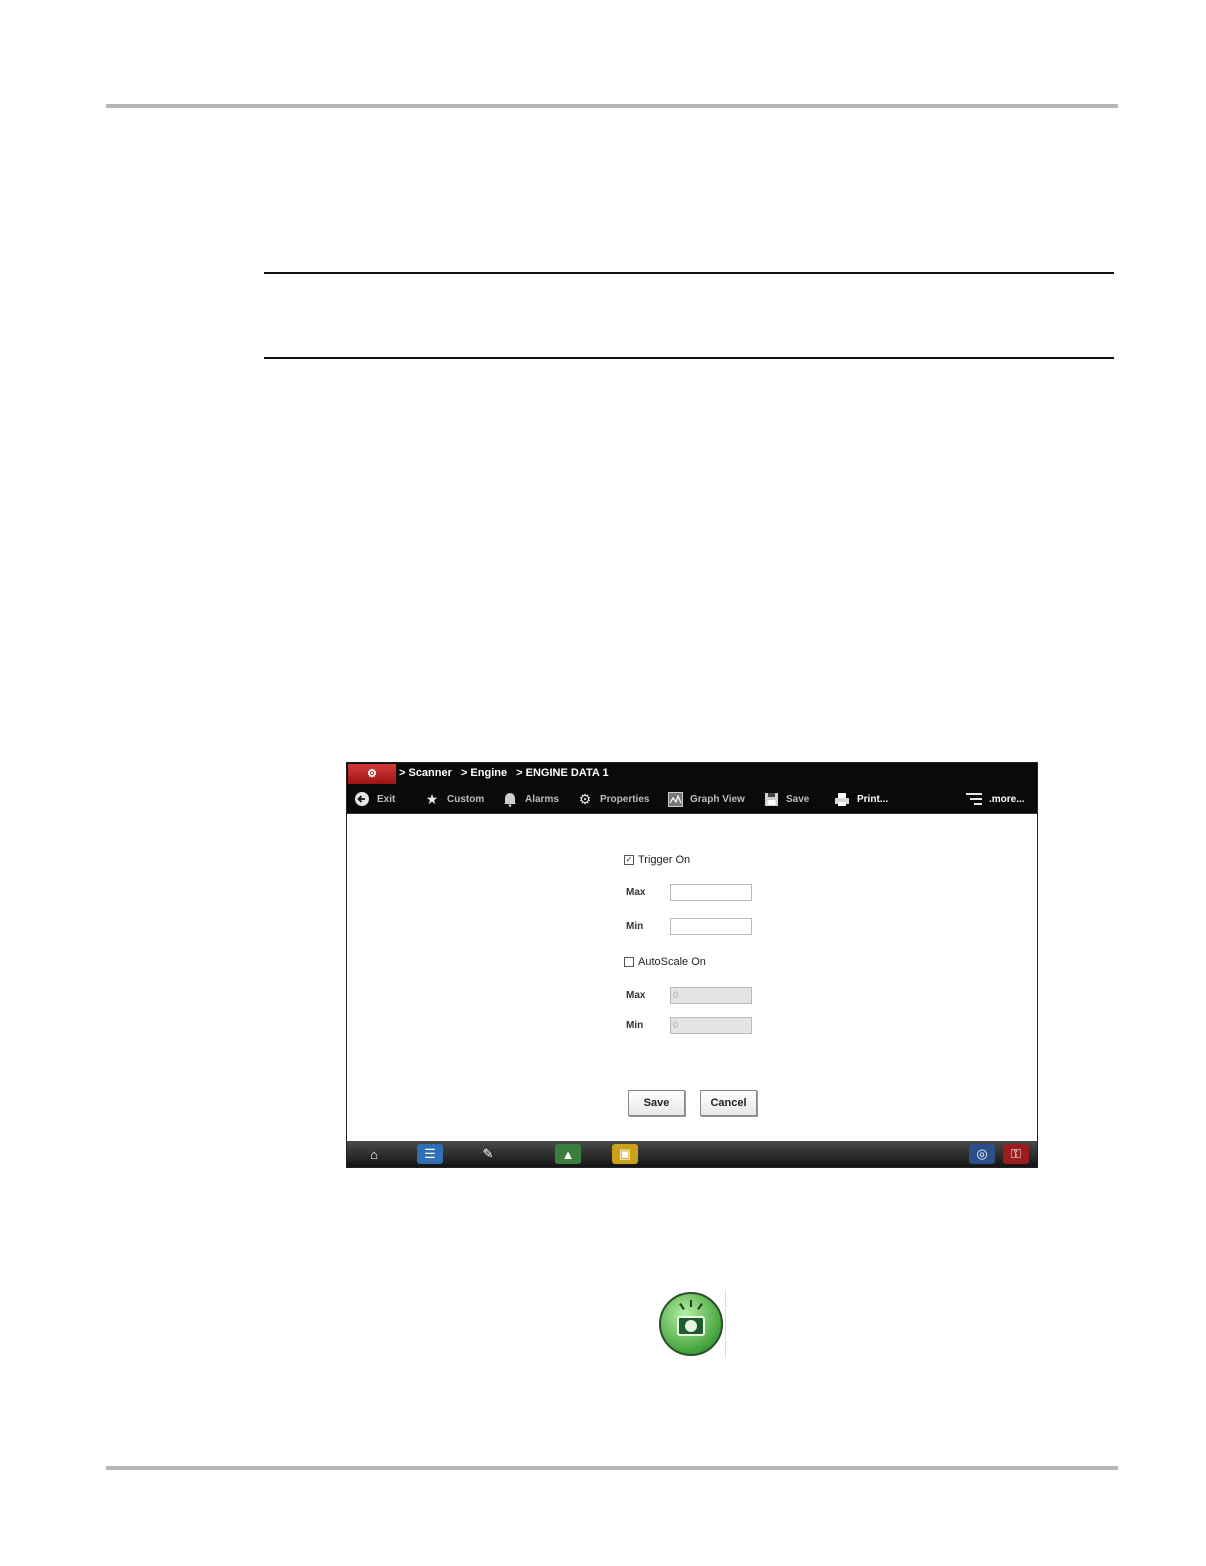  What do you see at coordinates (362, 799) in the screenshot?
I see `back-arrow-icon` at bounding box center [362, 799].